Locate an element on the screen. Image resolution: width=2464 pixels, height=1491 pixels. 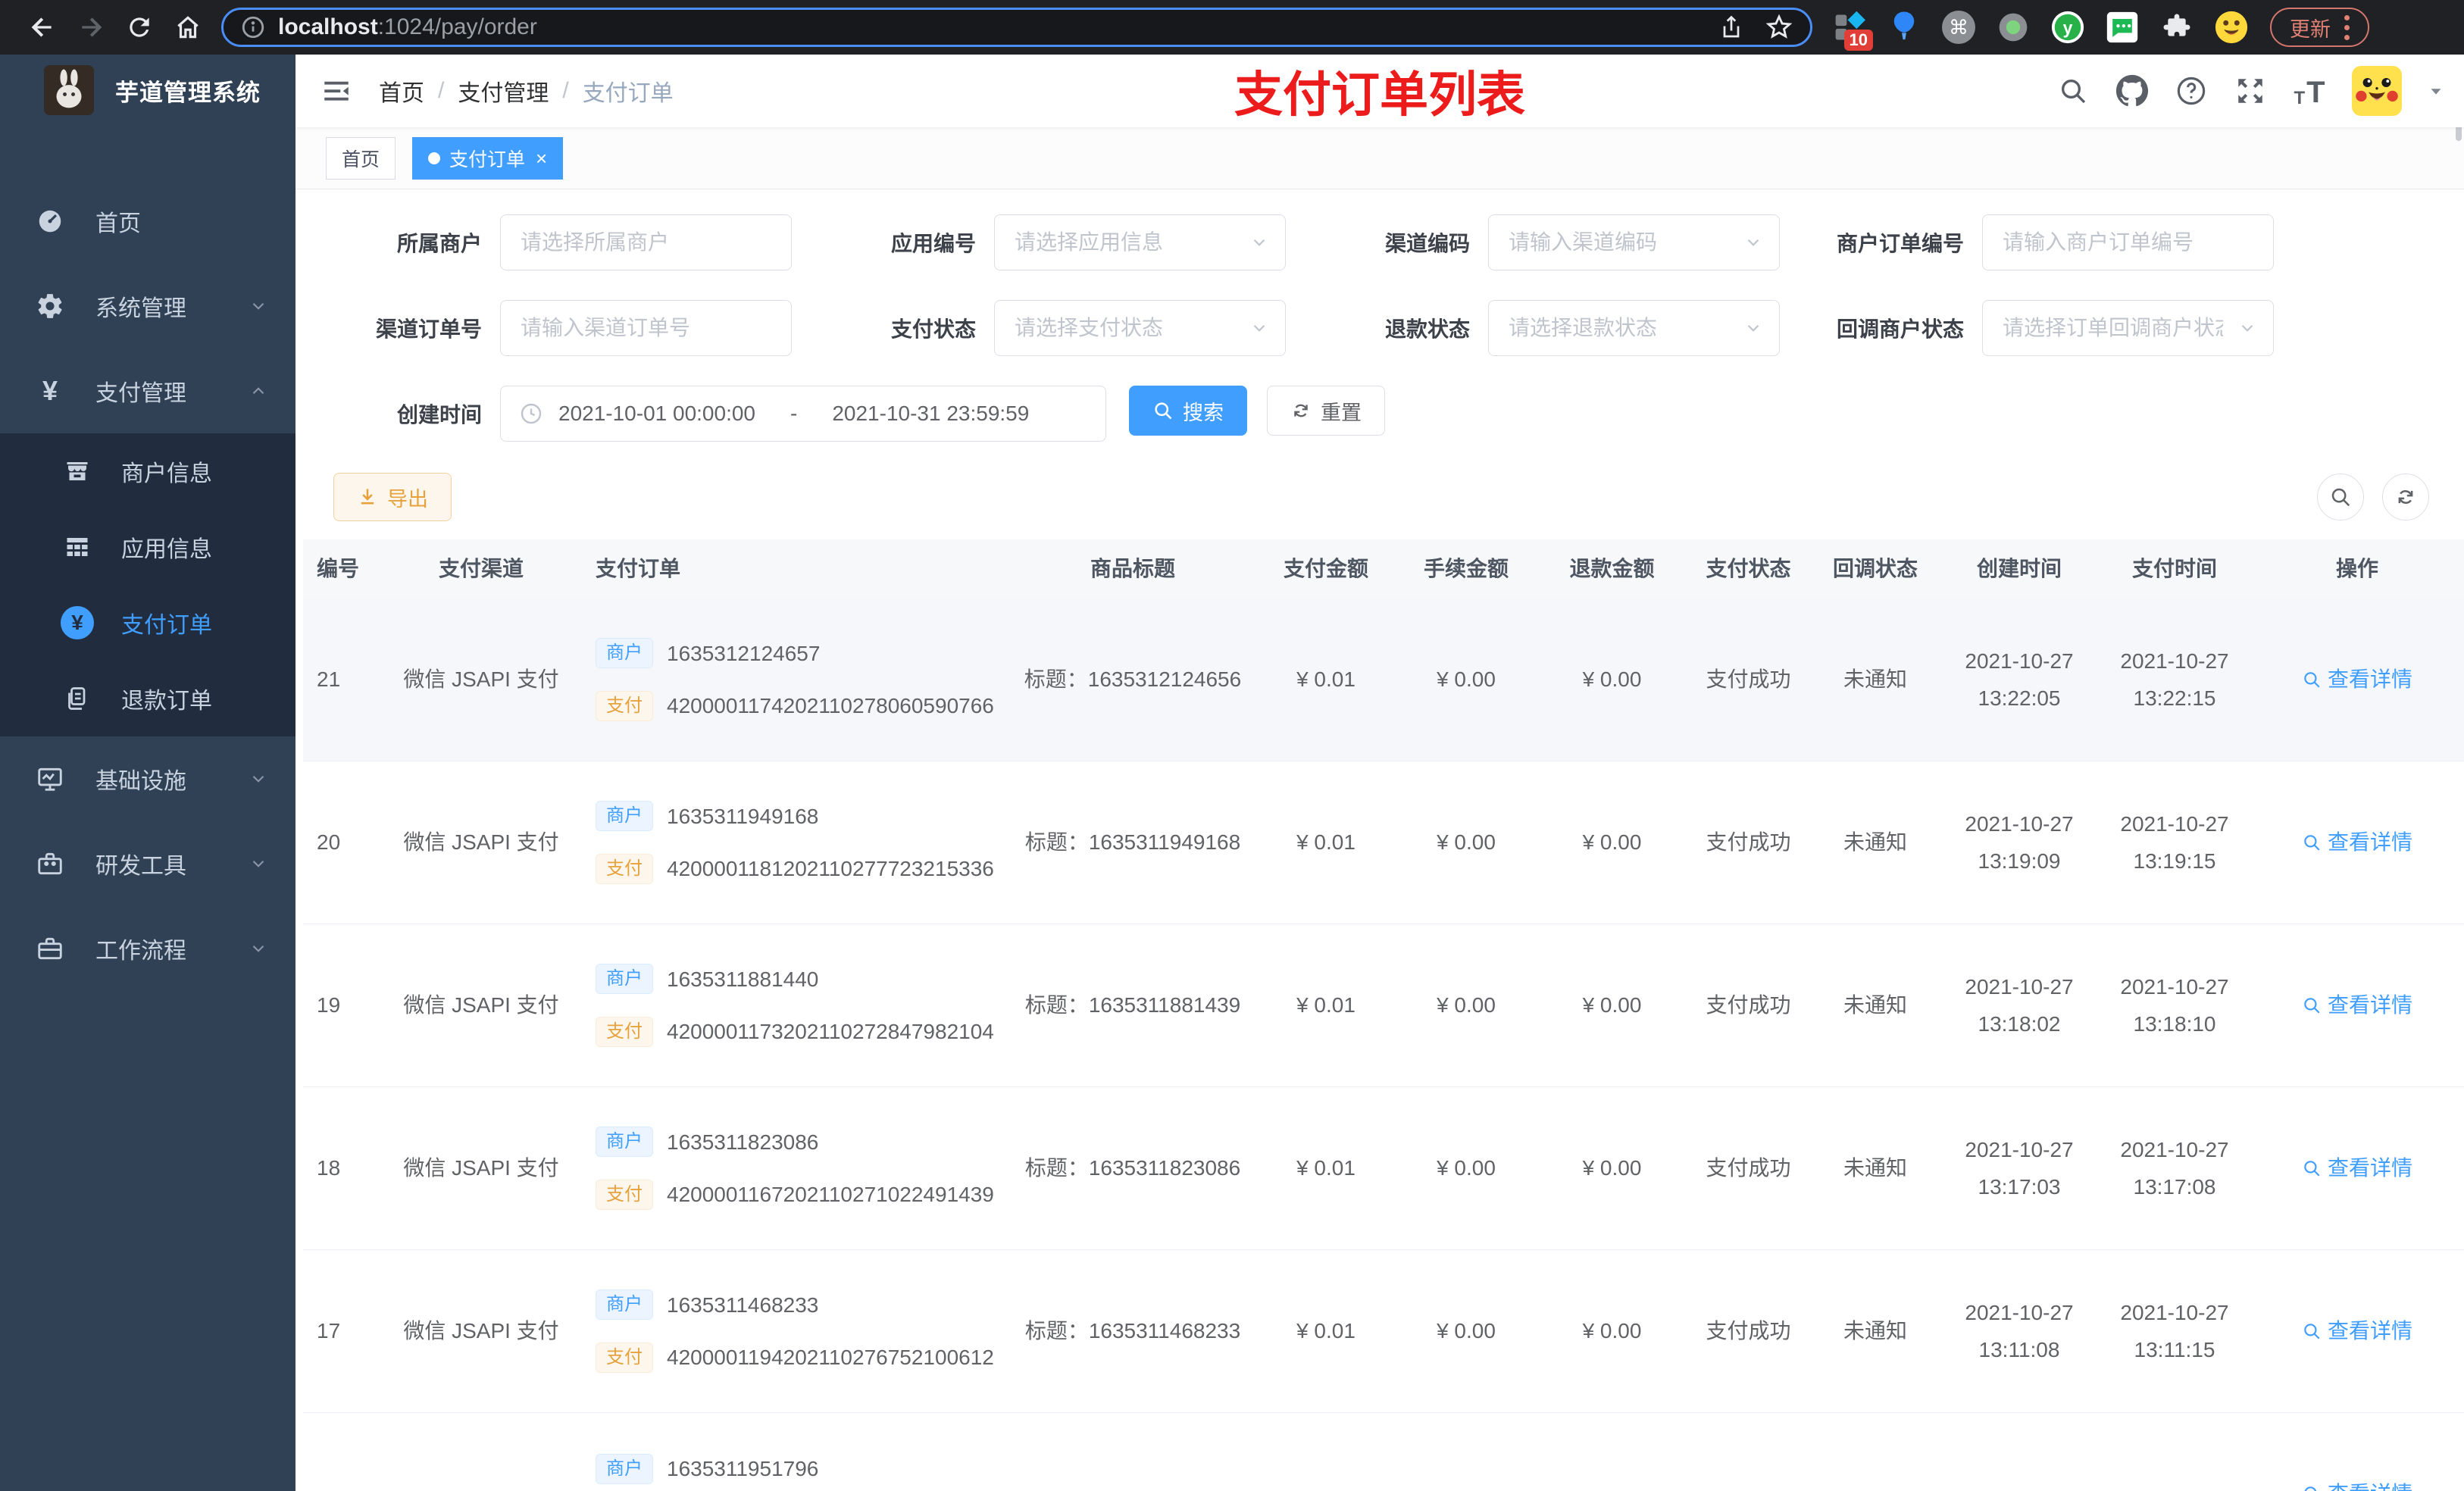
search-button: 搜索 is located at coordinates (1188, 411).